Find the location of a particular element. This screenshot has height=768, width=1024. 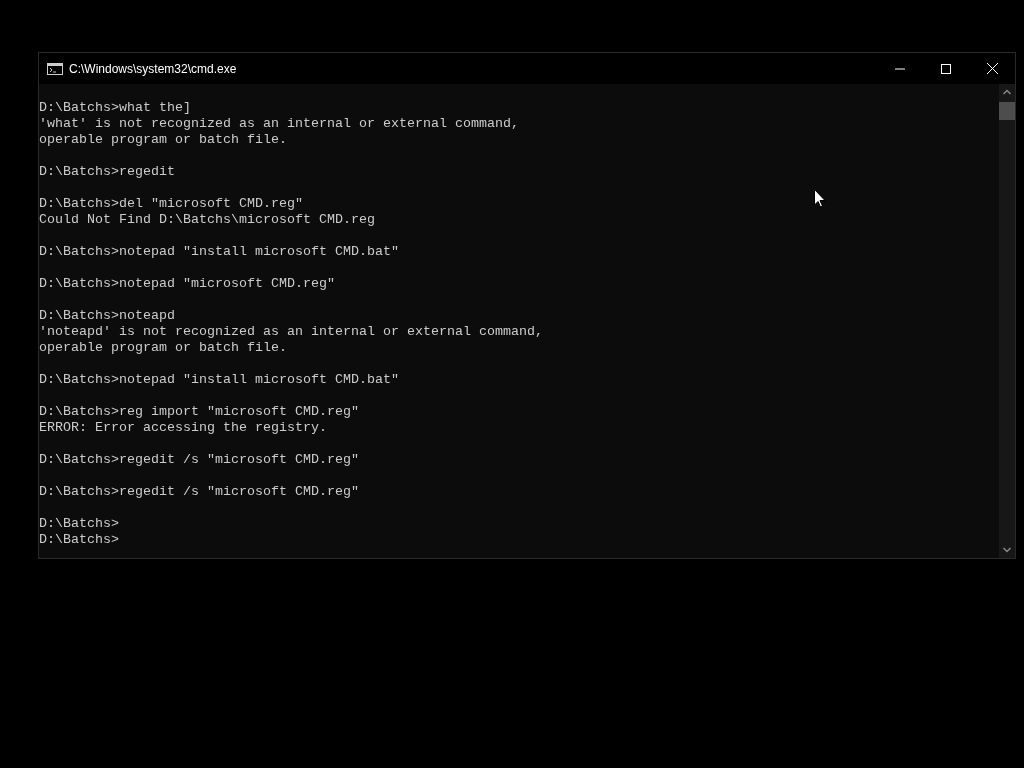

terminal-icon is located at coordinates (55, 68).